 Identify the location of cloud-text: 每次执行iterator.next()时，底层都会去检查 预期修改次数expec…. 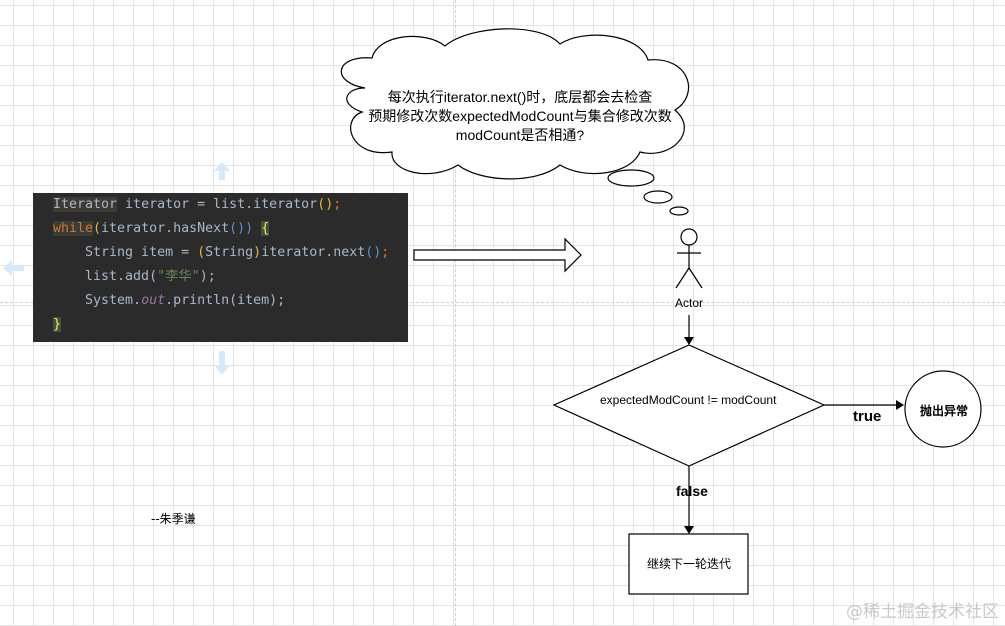
(520, 116).